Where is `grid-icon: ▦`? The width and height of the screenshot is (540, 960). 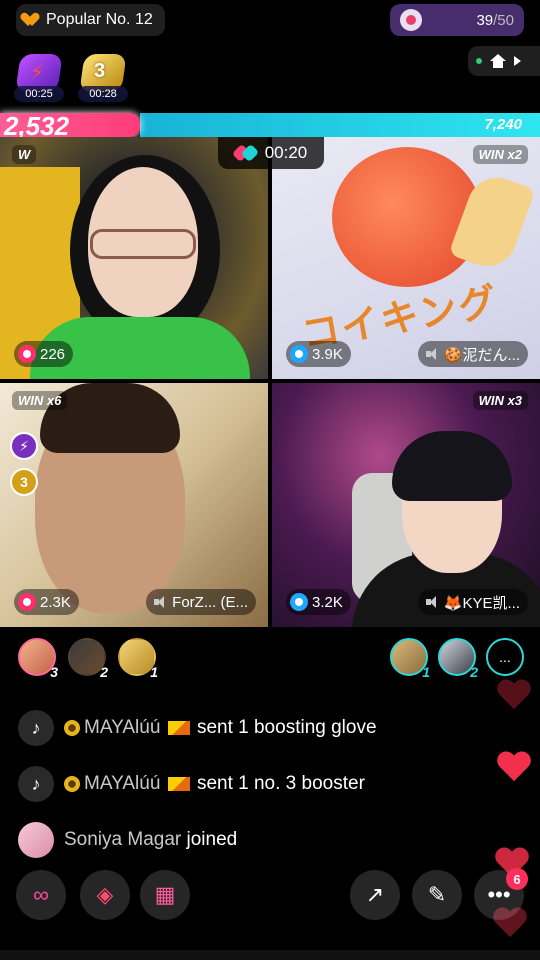 grid-icon: ▦ is located at coordinates (165, 894).